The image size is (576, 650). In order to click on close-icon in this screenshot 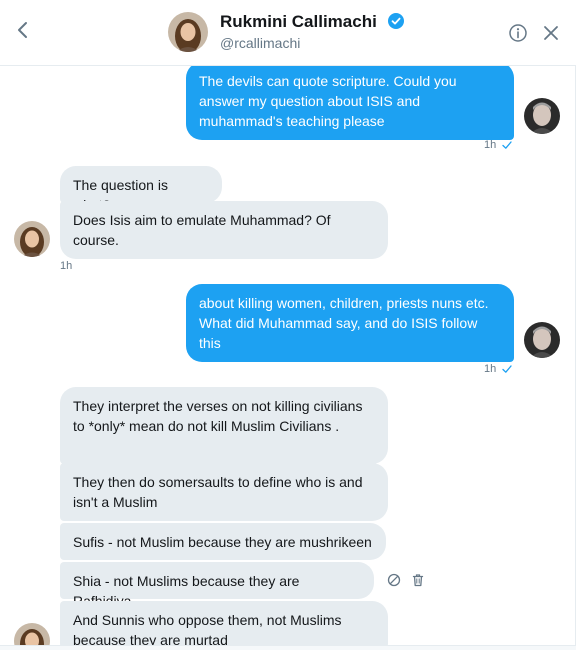, I will do `click(551, 33)`.